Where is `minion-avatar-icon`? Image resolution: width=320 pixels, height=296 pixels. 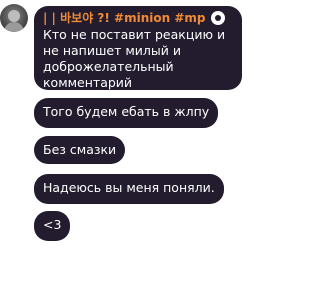 minion-avatar-icon is located at coordinates (218, 18).